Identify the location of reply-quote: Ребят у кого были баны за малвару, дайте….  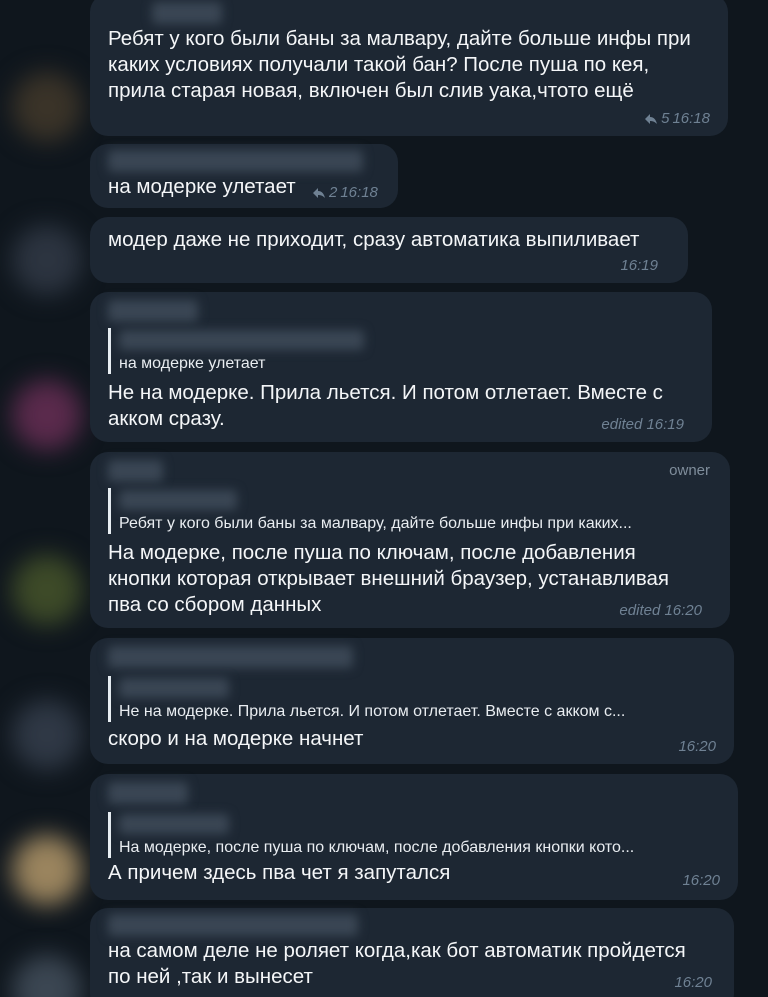
(370, 511).